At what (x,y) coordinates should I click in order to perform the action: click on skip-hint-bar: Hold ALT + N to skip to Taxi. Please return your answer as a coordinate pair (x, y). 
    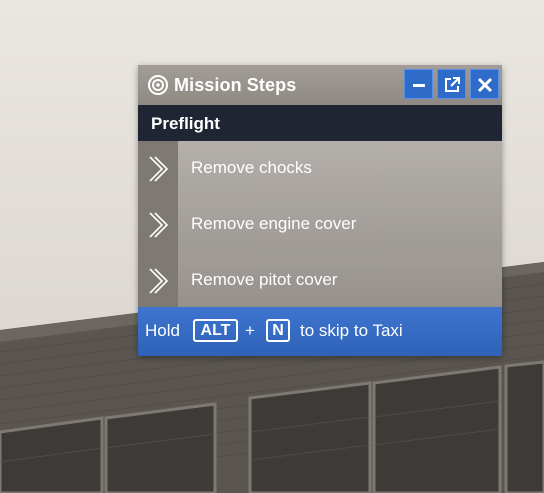
    Looking at the image, I should click on (320, 331).